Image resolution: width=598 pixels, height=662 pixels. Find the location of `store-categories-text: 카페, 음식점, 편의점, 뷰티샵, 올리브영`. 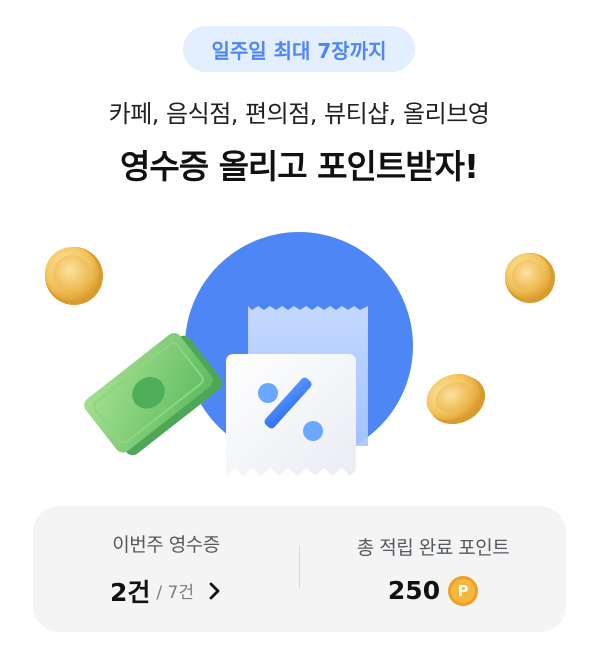

store-categories-text: 카페, 음식점, 편의점, 뷰티샵, 올리브영 is located at coordinates (299, 114).